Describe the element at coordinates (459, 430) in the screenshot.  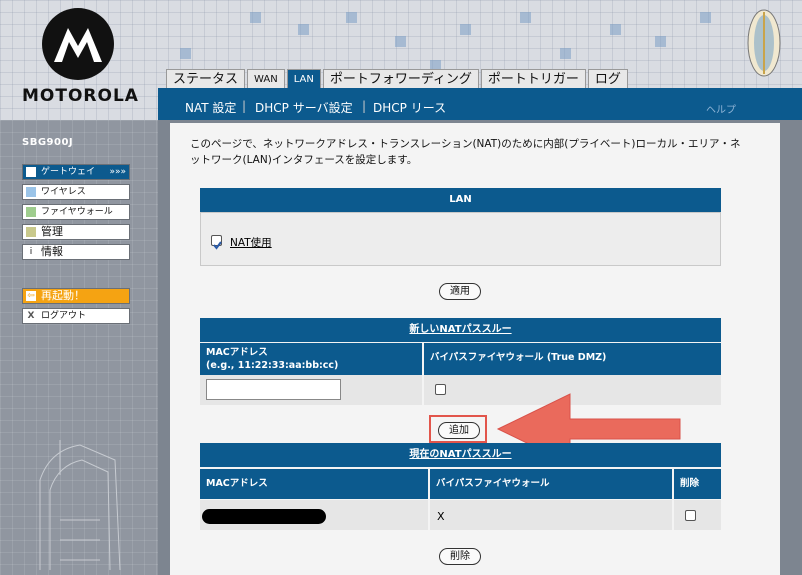
I see `add-button: 追加` at that location.